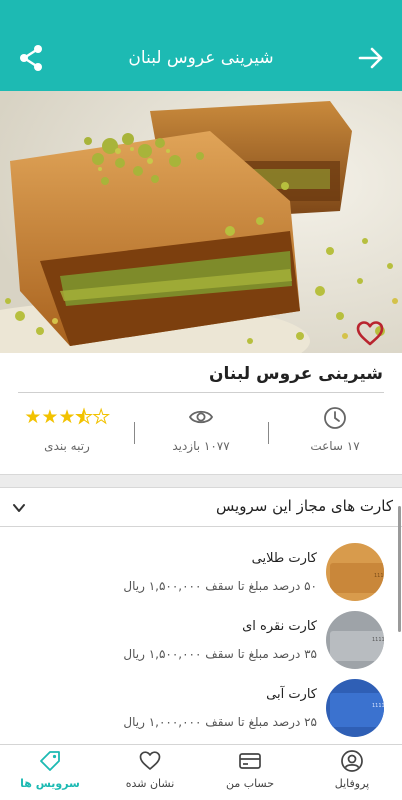 This screenshot has width=402, height=800. I want to click on tab-bookmarked: نشان شده, so click(150, 772).